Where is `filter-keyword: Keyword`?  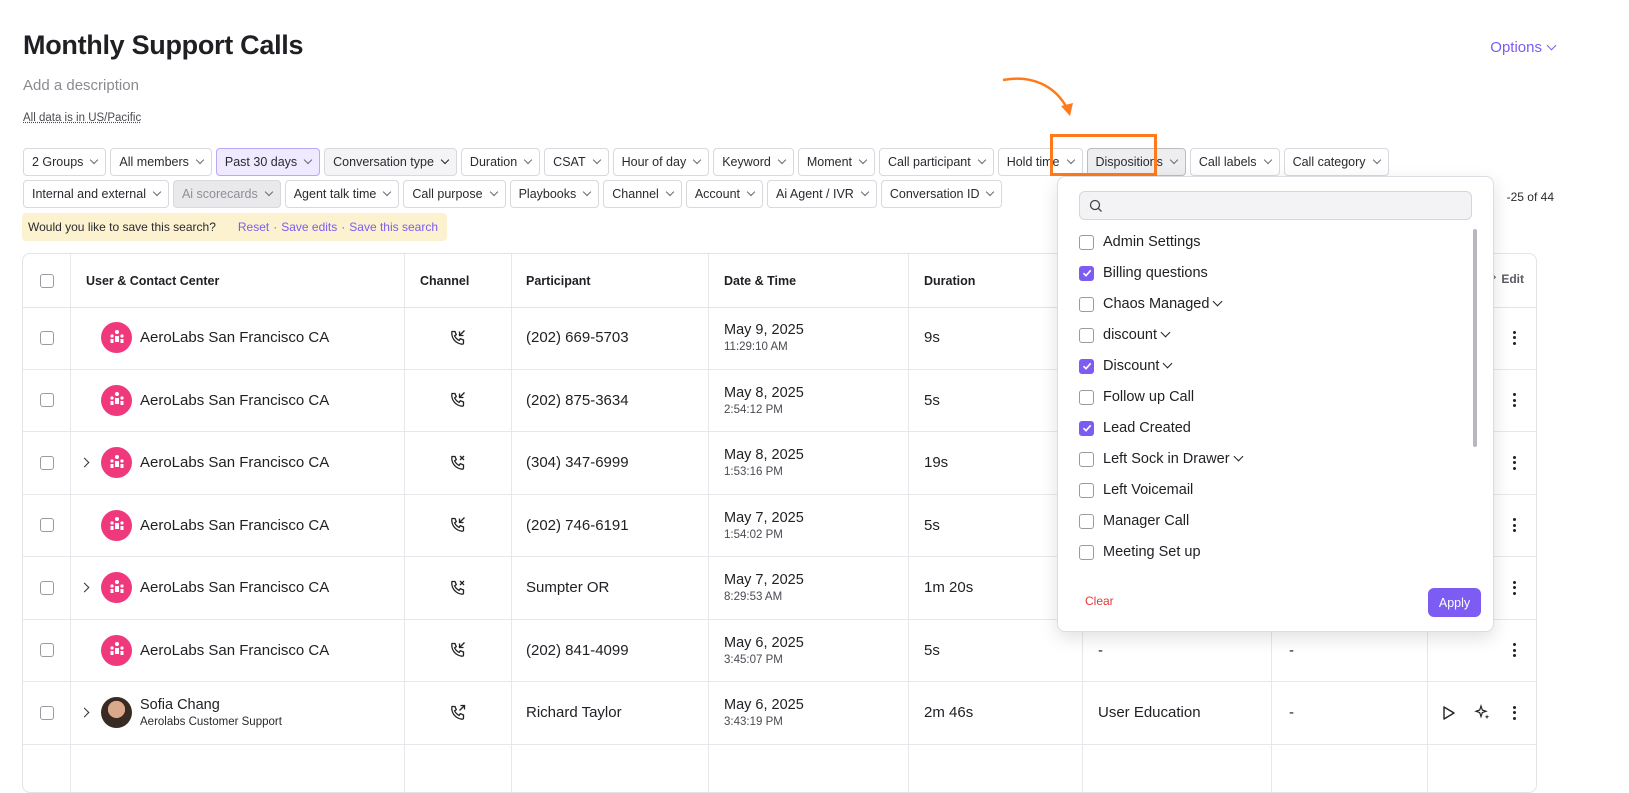 filter-keyword: Keyword is located at coordinates (753, 162).